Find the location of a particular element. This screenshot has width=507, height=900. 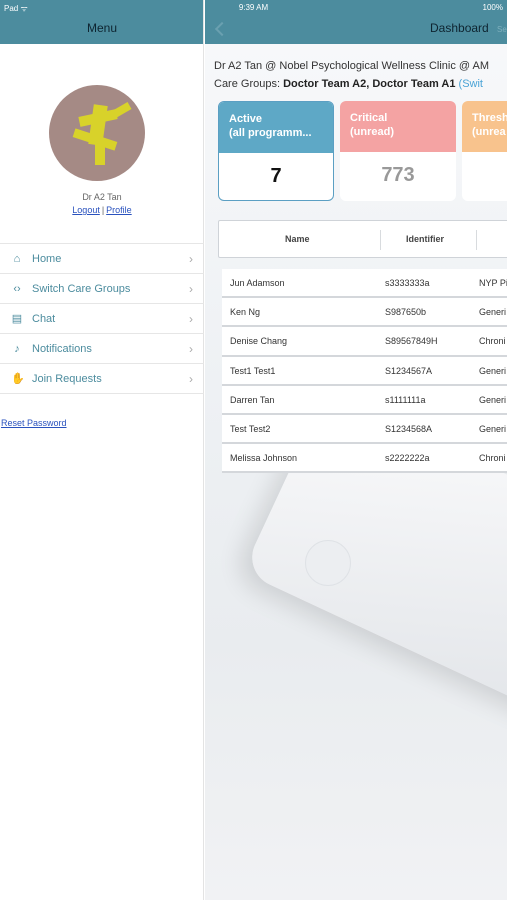

table-header: Name Identifier is located at coordinates (362, 239).